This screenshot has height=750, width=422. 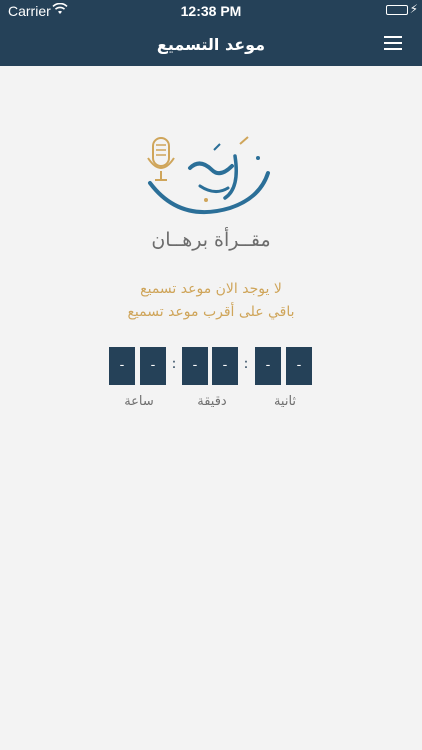 I want to click on minutes-digit-2: -, so click(x=225, y=366).